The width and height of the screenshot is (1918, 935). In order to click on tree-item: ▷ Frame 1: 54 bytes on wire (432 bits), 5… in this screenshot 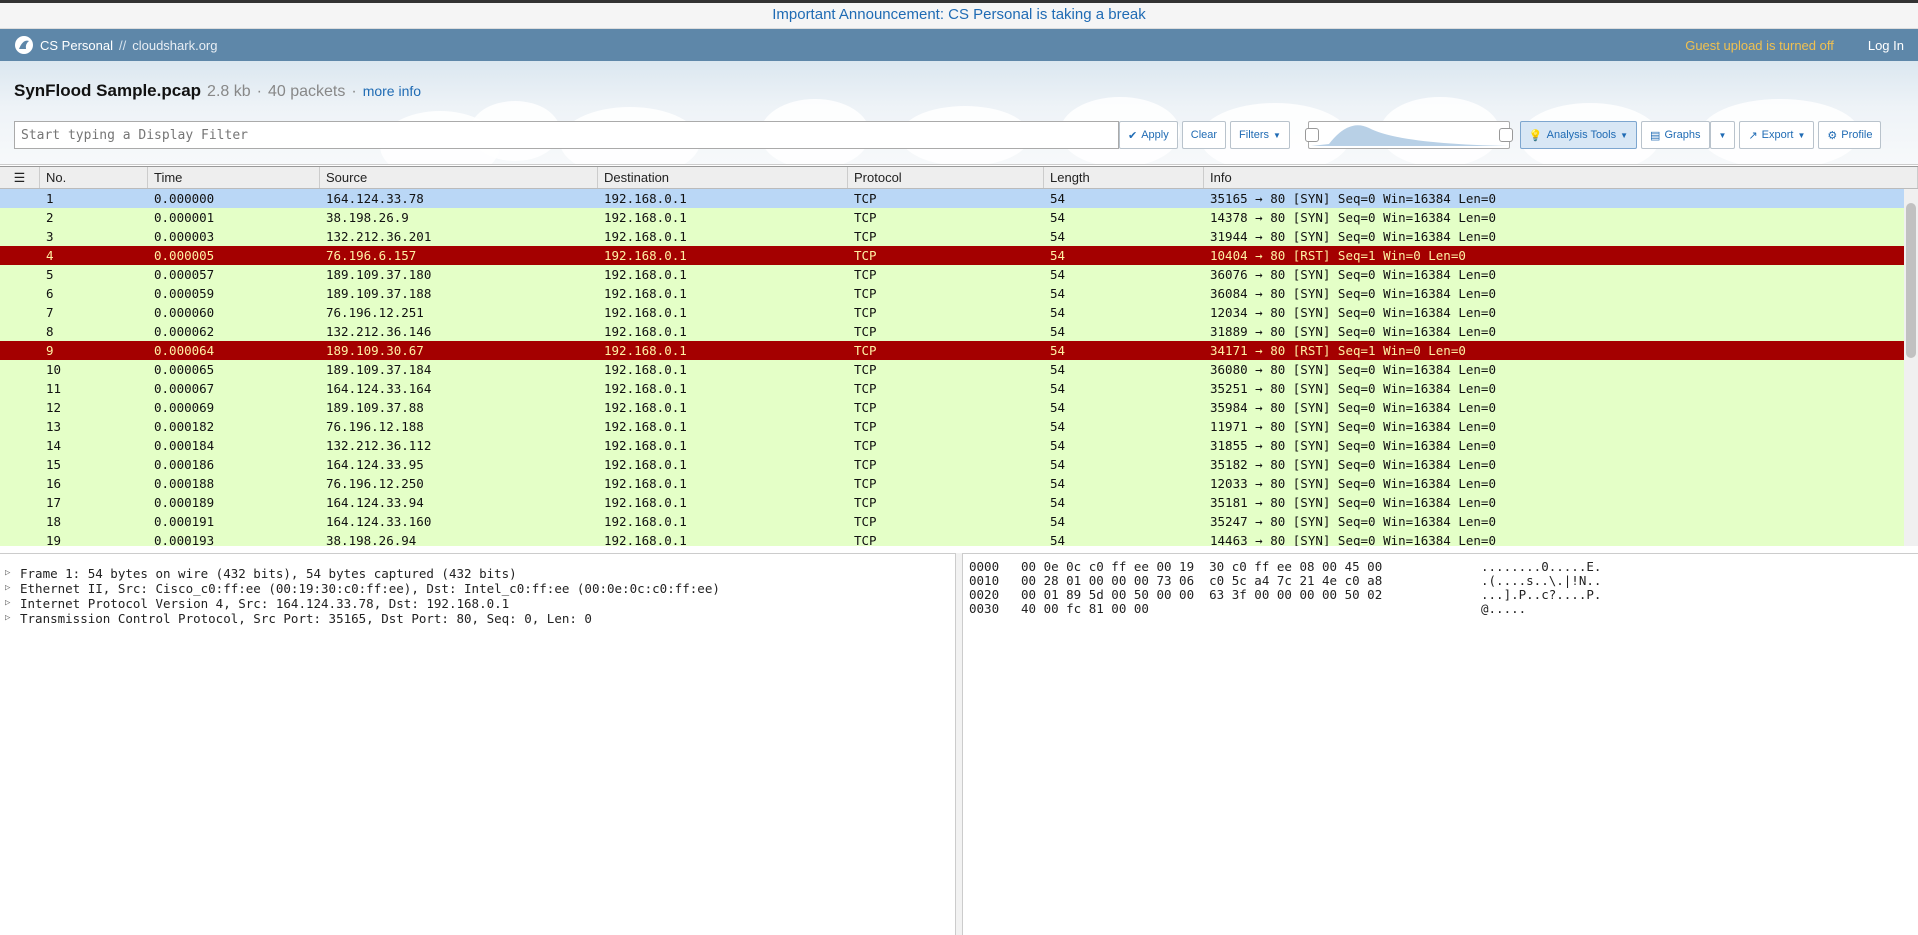, I will do `click(477, 573)`.